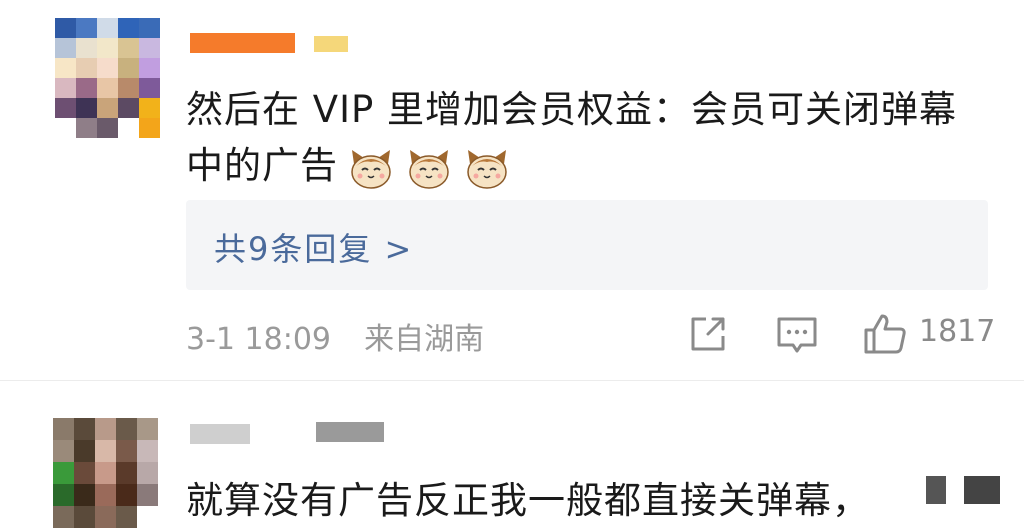 The height and width of the screenshot is (528, 1024). Describe the element at coordinates (885, 334) in the screenshot. I see `thumbs-up-icon` at that location.